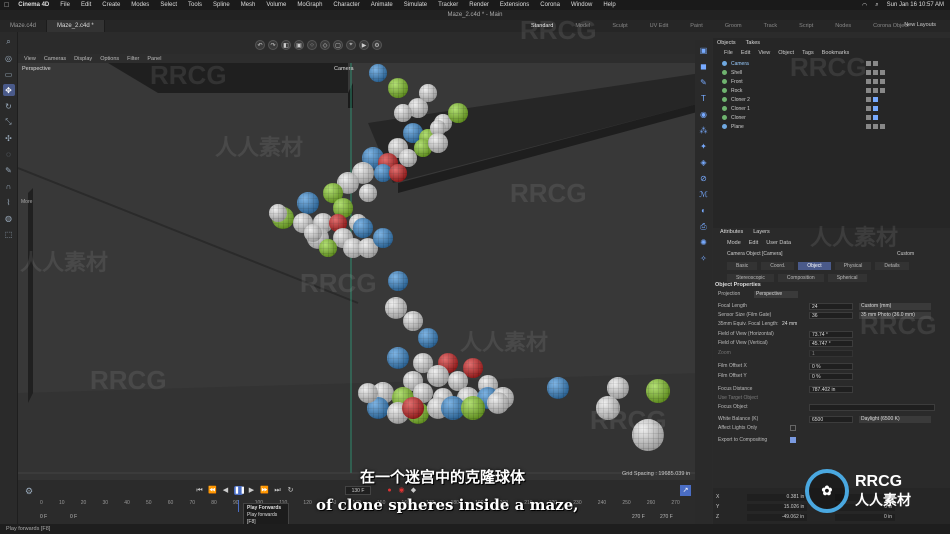  I want to click on object-mode-icon: ▣, so click(299, 45).